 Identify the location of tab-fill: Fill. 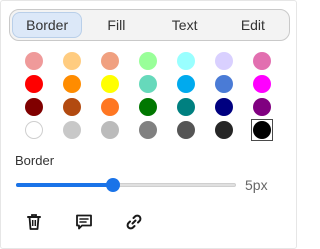
(116, 25).